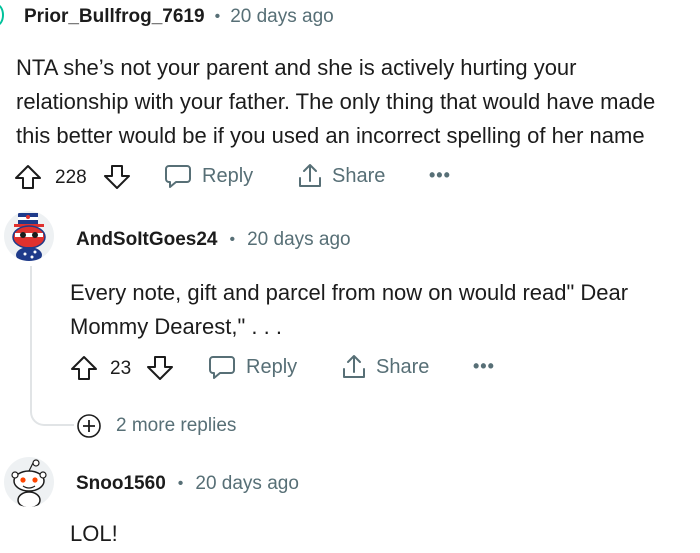 The width and height of the screenshot is (700, 553). Describe the element at coordinates (89, 426) in the screenshot. I see `expand-plus-icon` at that location.